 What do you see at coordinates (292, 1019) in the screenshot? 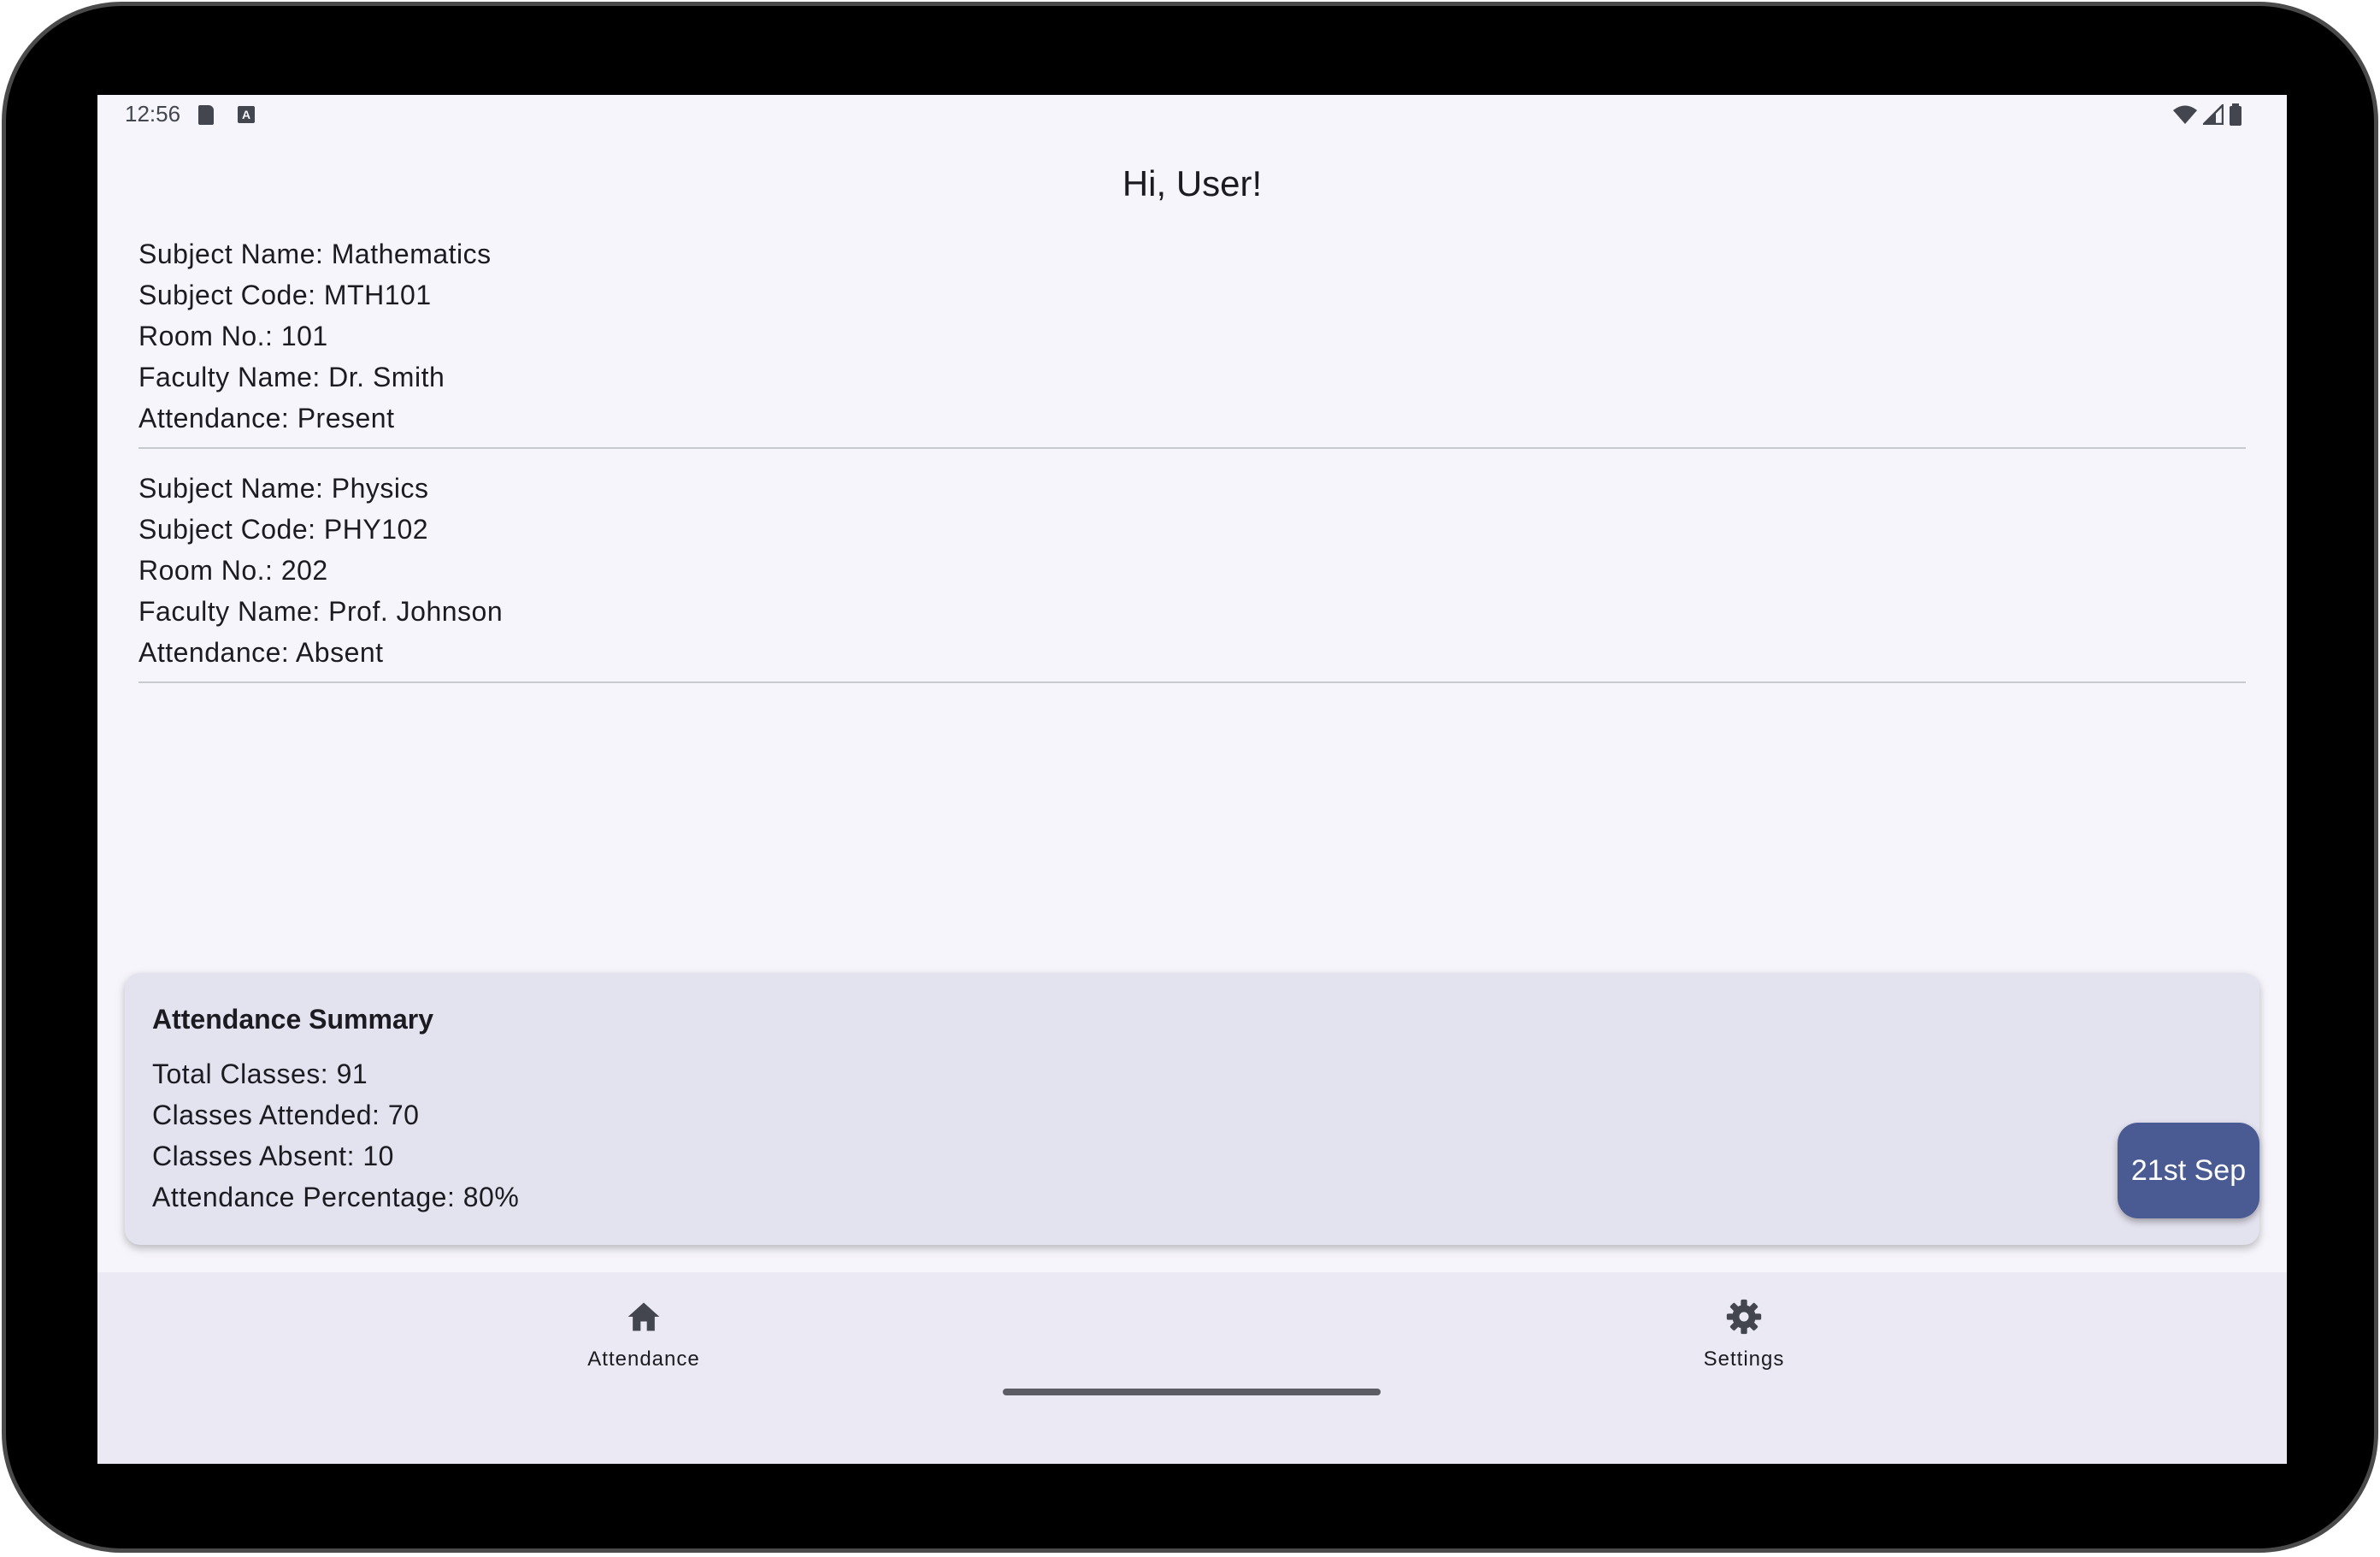
I see `summary-title: Attendance Summary` at bounding box center [292, 1019].